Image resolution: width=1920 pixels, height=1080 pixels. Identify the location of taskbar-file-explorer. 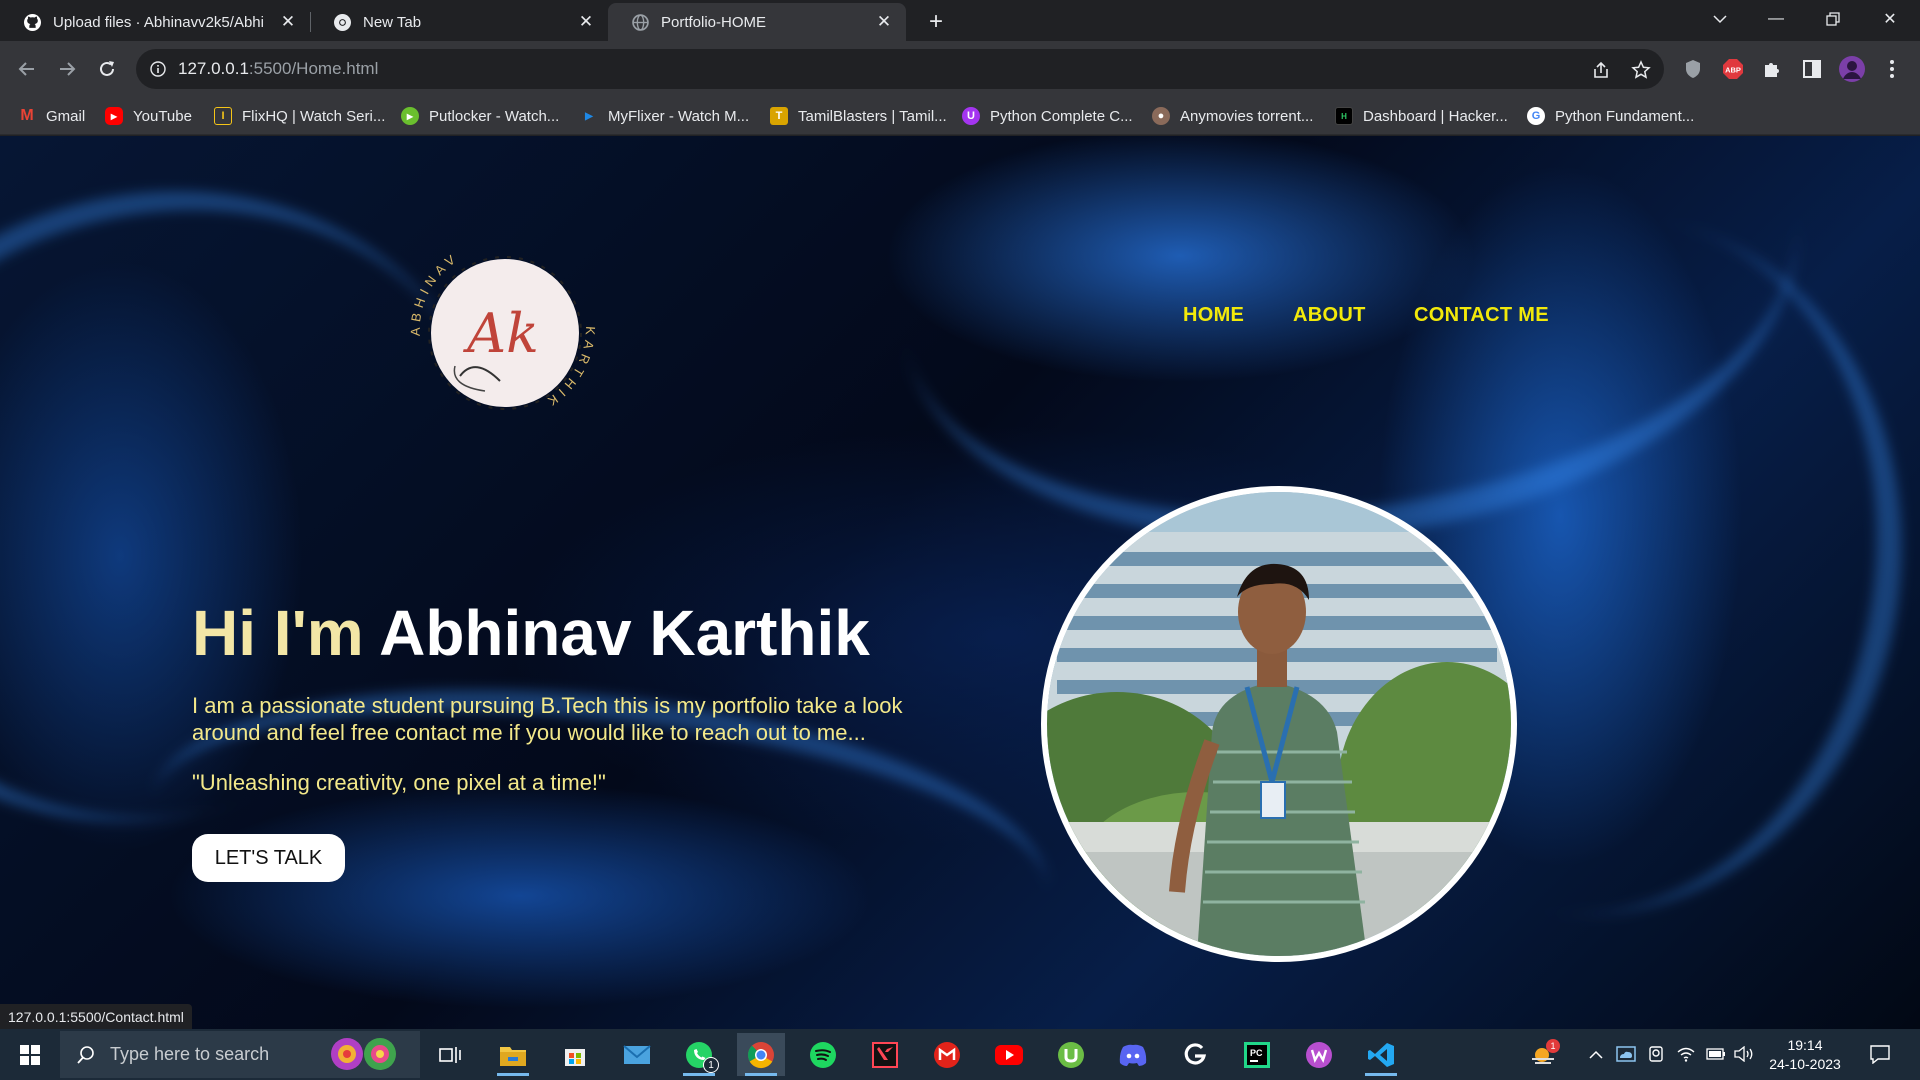
(513, 1054).